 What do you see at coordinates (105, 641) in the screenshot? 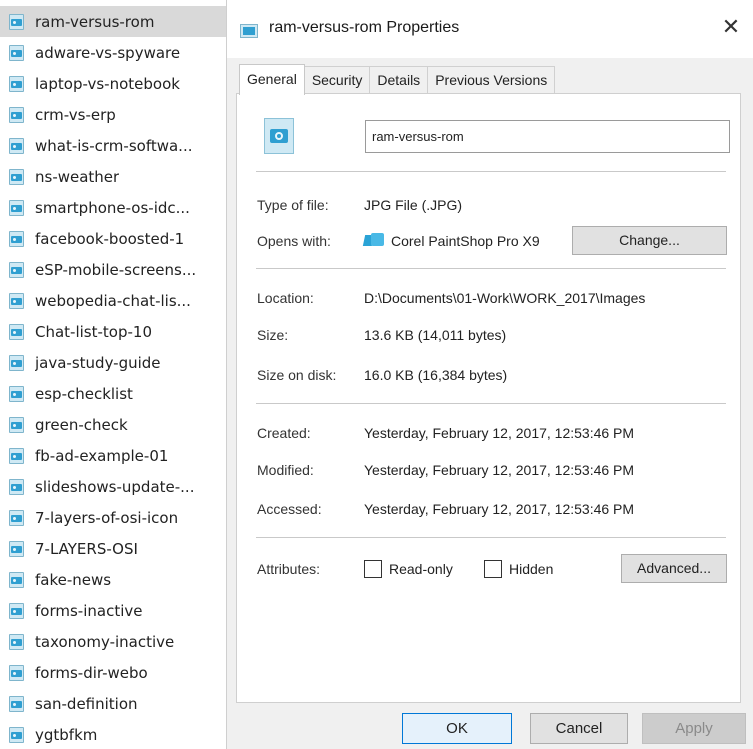
I see `file-name: taxonomy-inactive` at bounding box center [105, 641].